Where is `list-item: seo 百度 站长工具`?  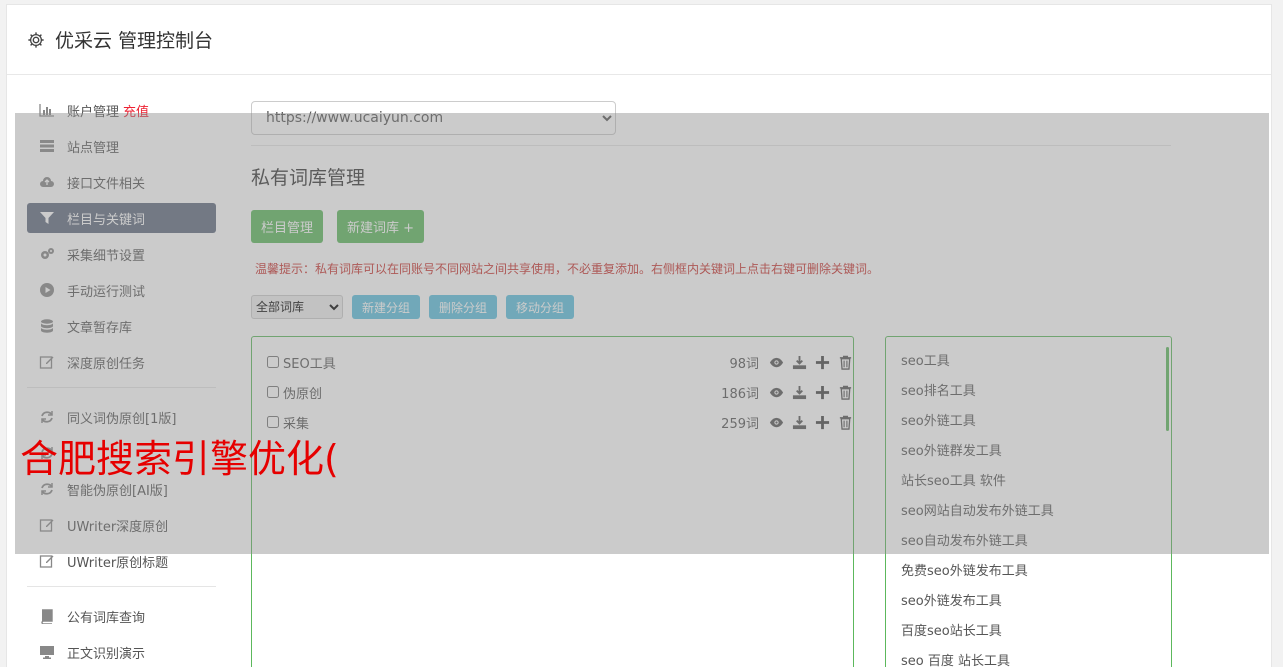
list-item: seo 百度 站长工具 is located at coordinates (1028, 657).